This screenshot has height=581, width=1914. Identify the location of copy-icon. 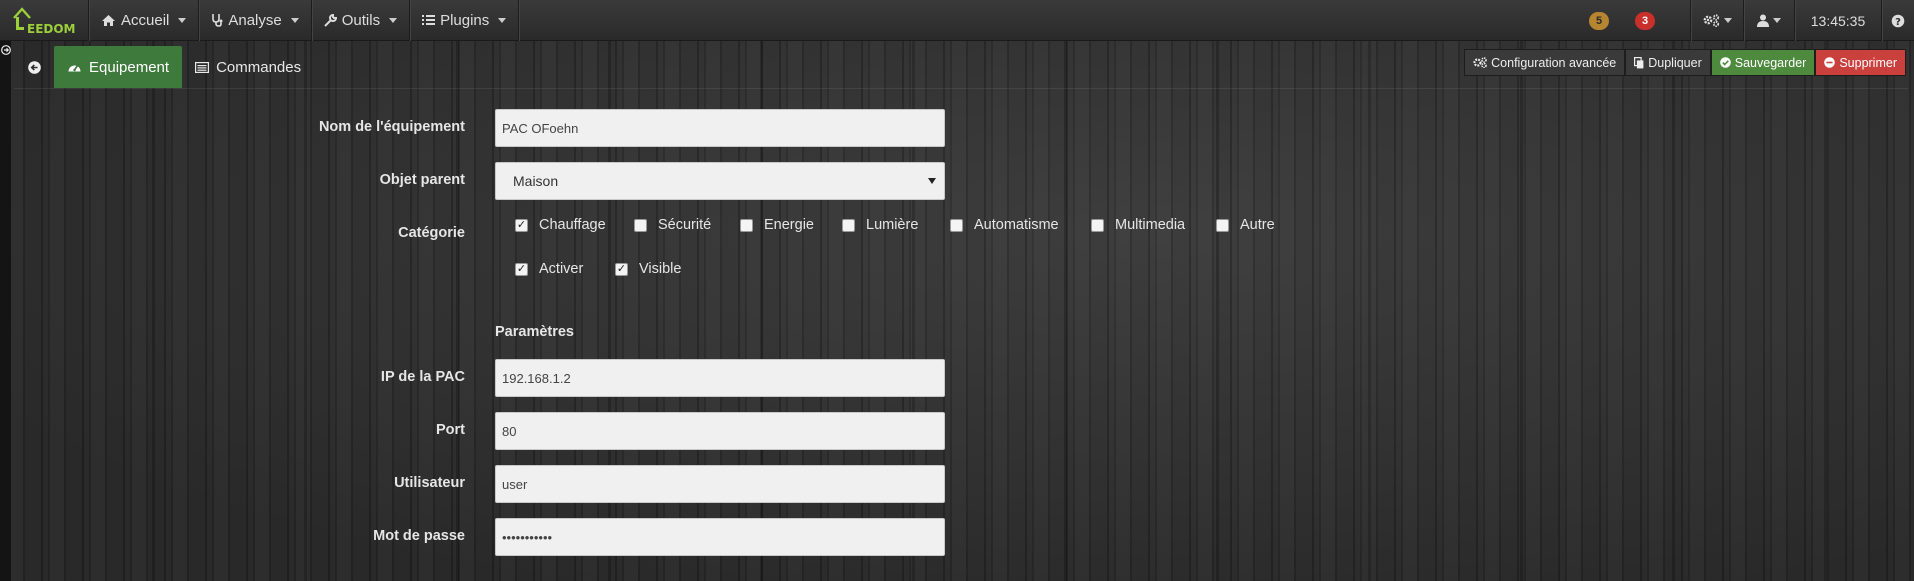
(1639, 62).